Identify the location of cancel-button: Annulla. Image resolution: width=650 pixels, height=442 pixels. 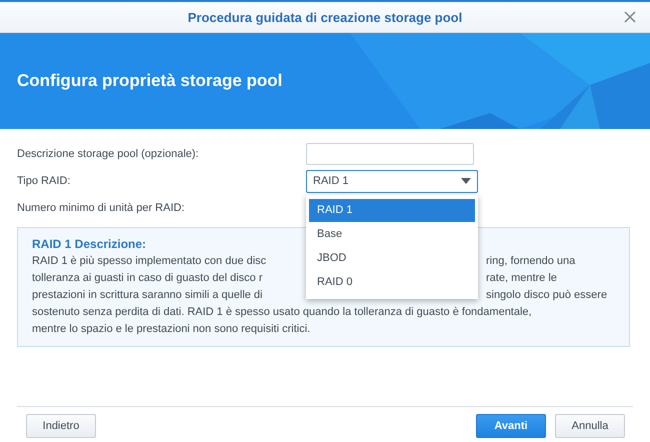
(590, 426).